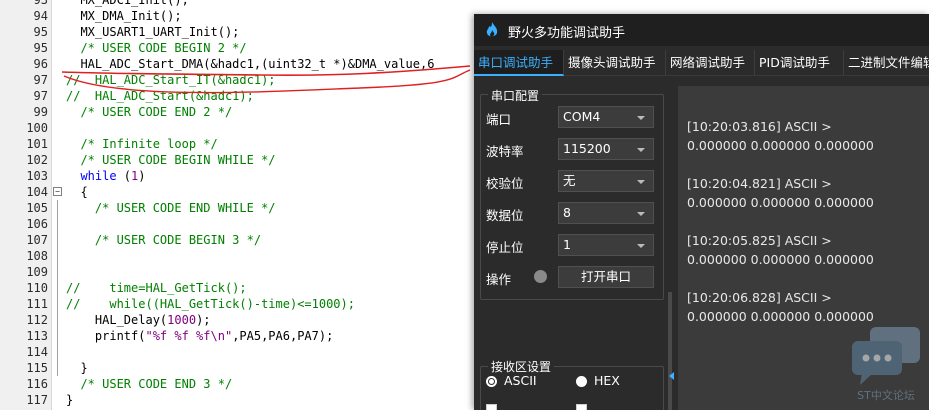 Image resolution: width=929 pixels, height=410 pixels. Describe the element at coordinates (37, 400) in the screenshot. I see `line-number: 117` at that location.